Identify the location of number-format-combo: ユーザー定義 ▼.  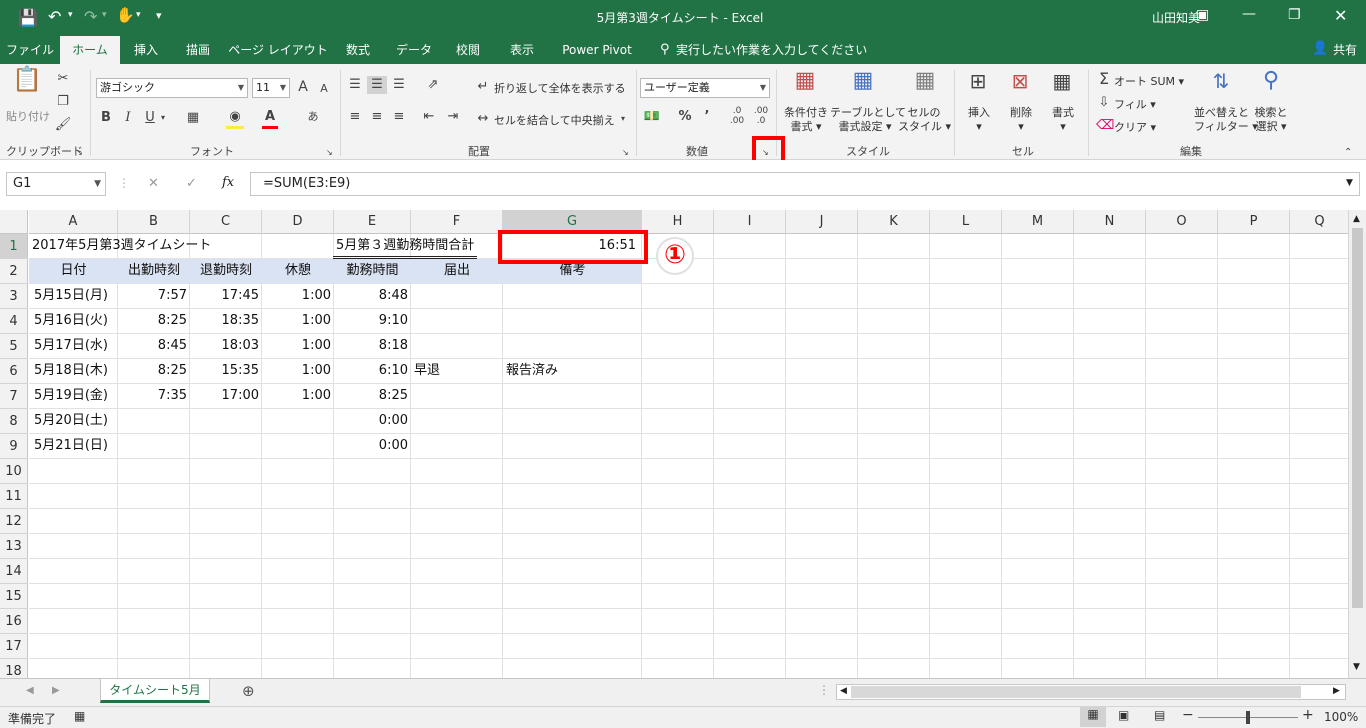
(705, 88).